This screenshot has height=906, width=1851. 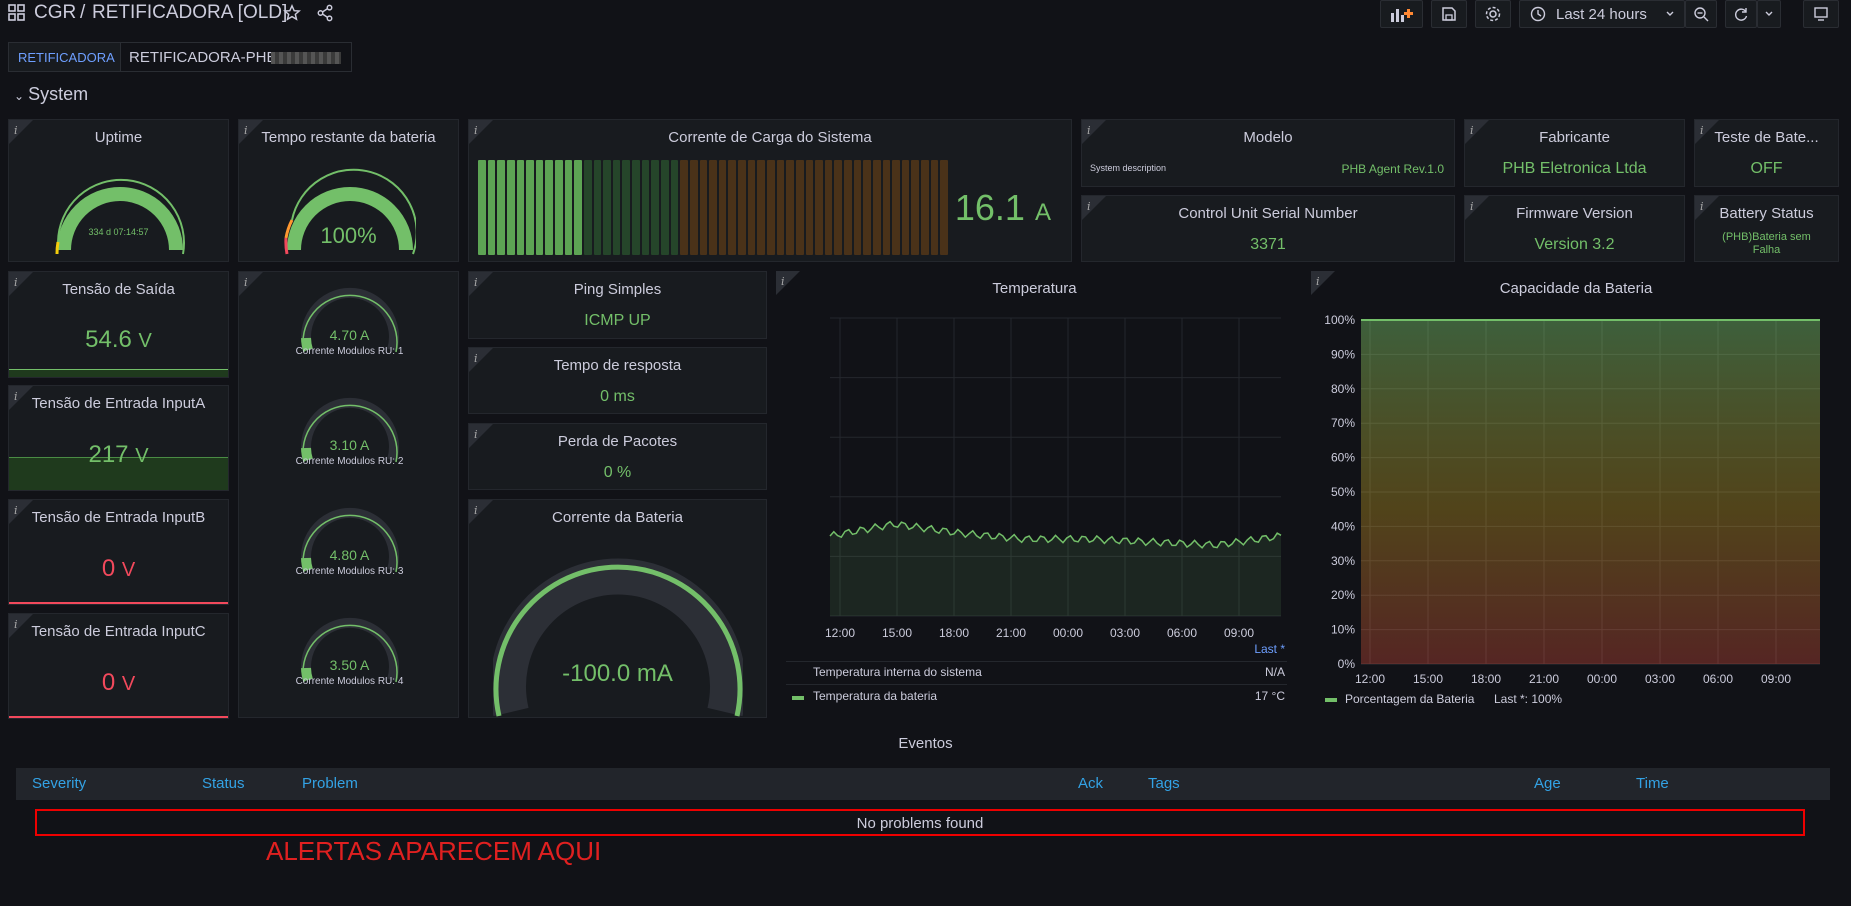 What do you see at coordinates (618, 637) in the screenshot?
I see `battery-current-gauge` at bounding box center [618, 637].